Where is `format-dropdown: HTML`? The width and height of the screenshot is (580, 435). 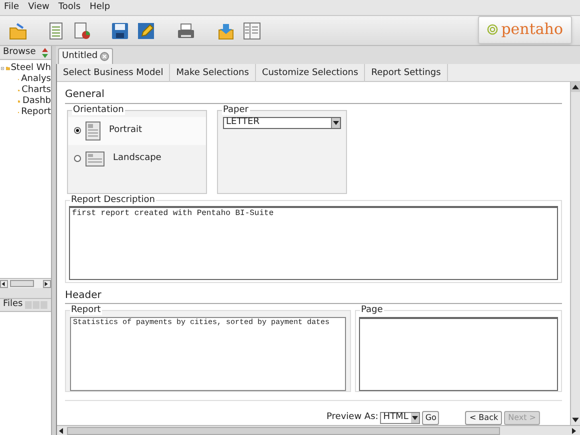
format-dropdown: HTML is located at coordinates (400, 418).